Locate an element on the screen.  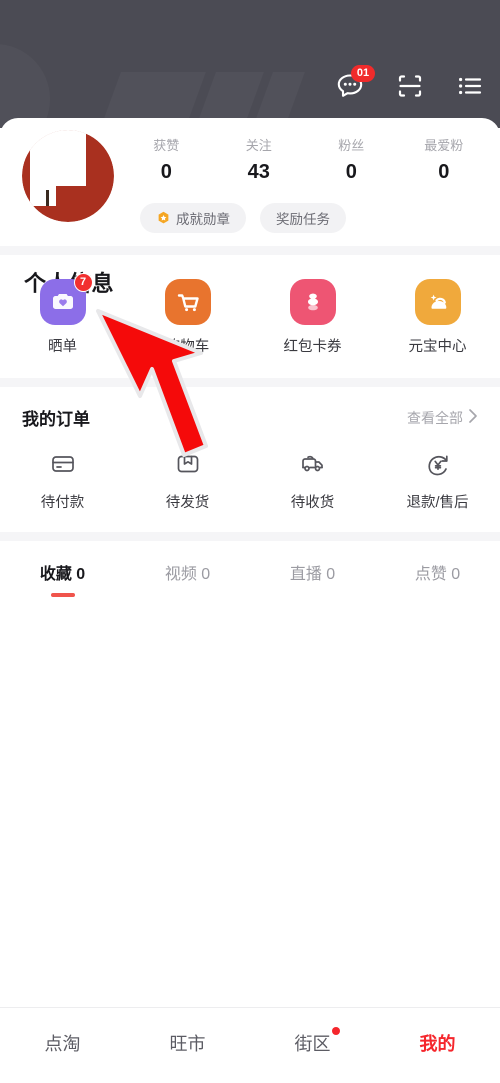
nav-label: 点淘 is located at coordinates (62, 1044).